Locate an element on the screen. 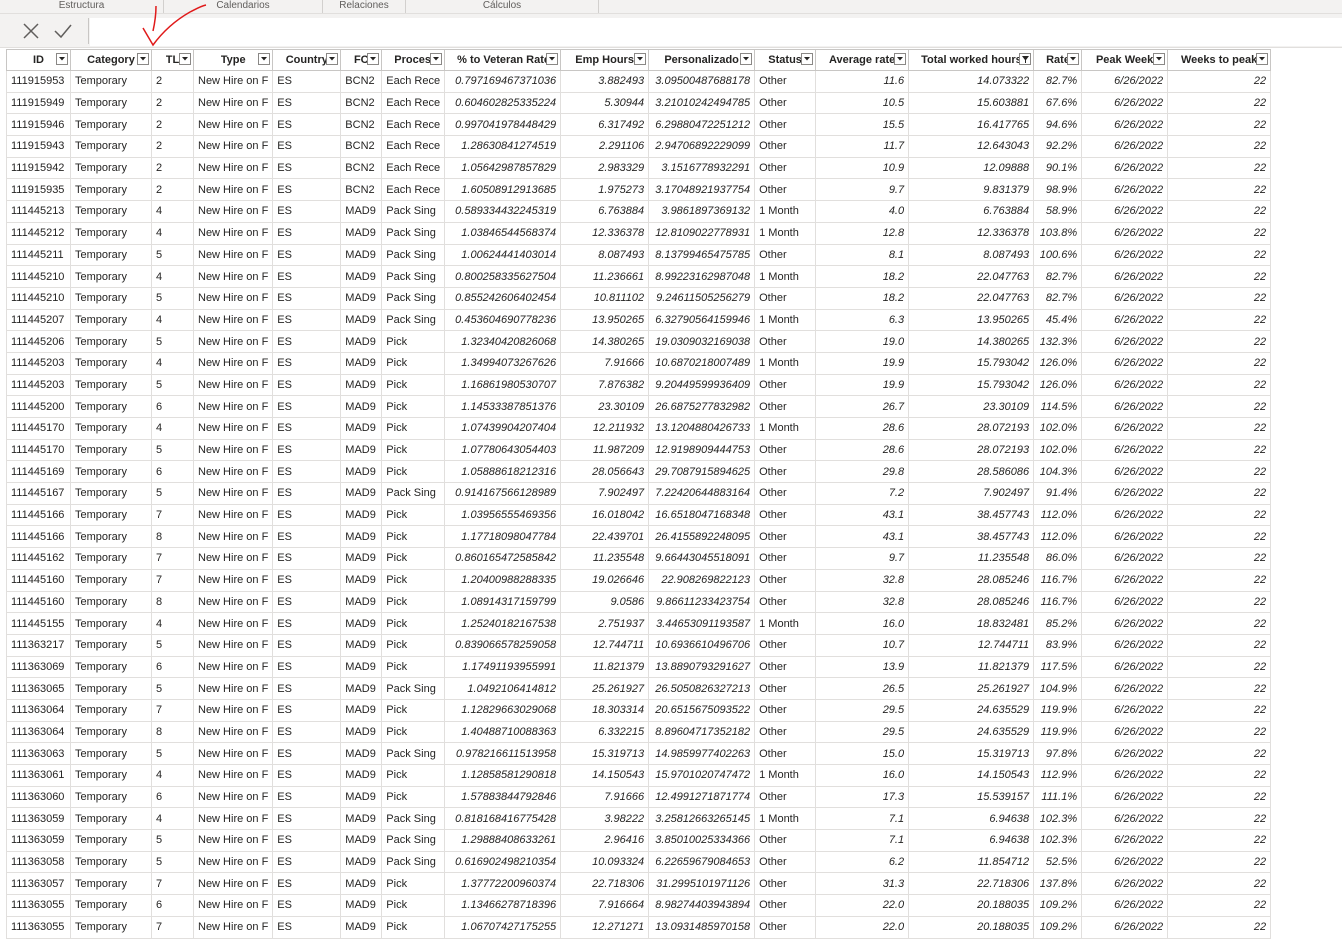 Image resolution: width=1342 pixels, height=939 pixels. column-header-tl: TL is located at coordinates (172, 60).